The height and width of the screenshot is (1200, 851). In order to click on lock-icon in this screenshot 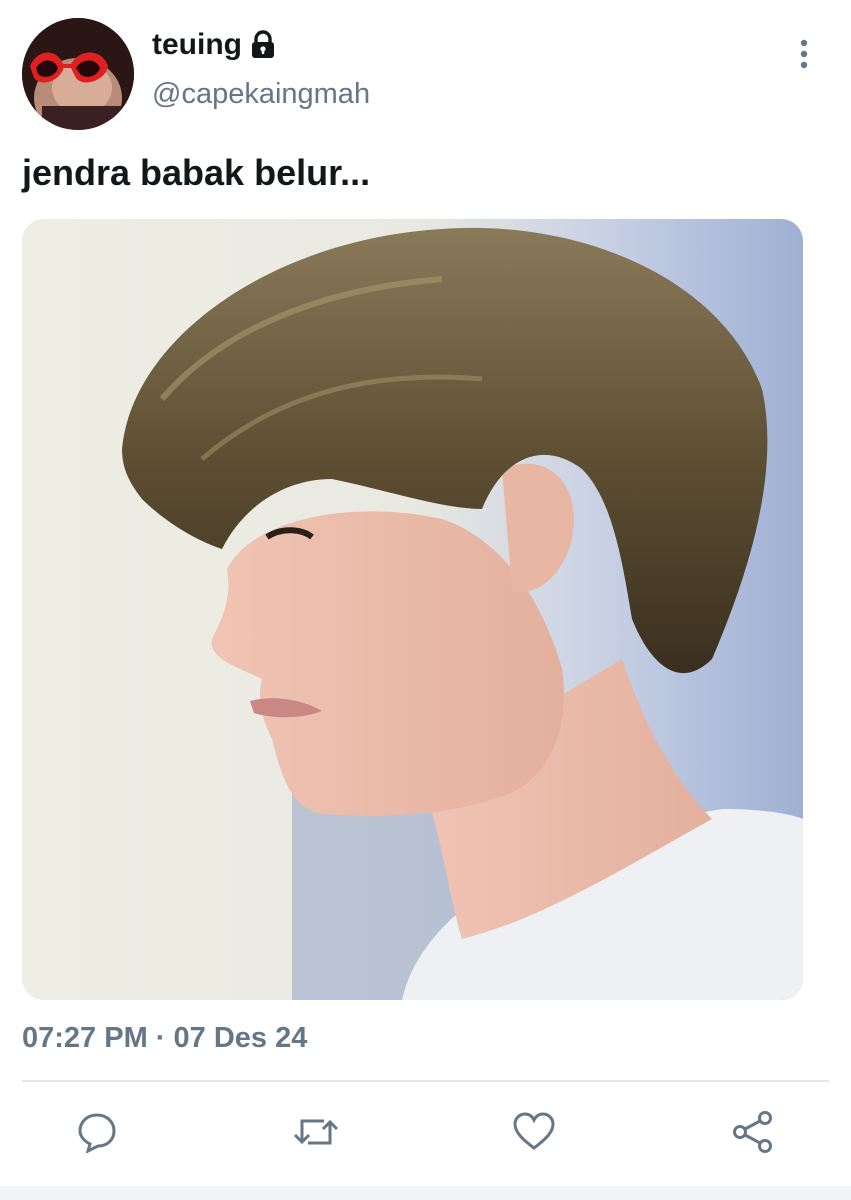, I will do `click(263, 45)`.